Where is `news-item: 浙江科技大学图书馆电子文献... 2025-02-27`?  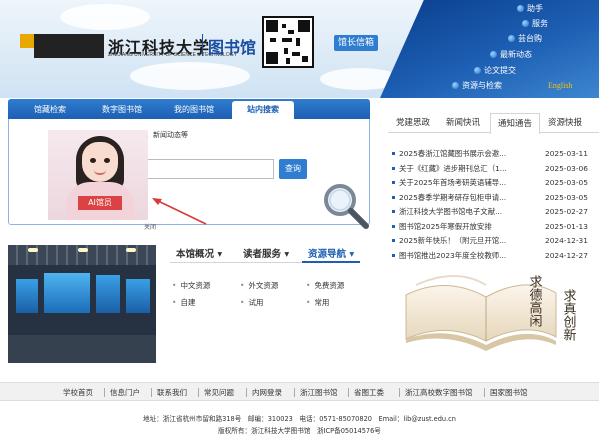 news-item: 浙江科技大学图书馆电子文献... 2025-02-27 is located at coordinates (492, 211).